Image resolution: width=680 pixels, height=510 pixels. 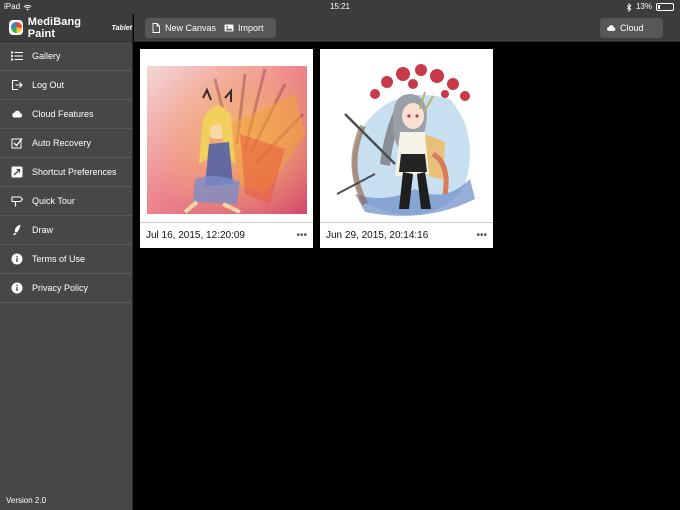 What do you see at coordinates (407, 28) in the screenshot?
I see `top-toolbar: New Canvas Import Cloud` at bounding box center [407, 28].